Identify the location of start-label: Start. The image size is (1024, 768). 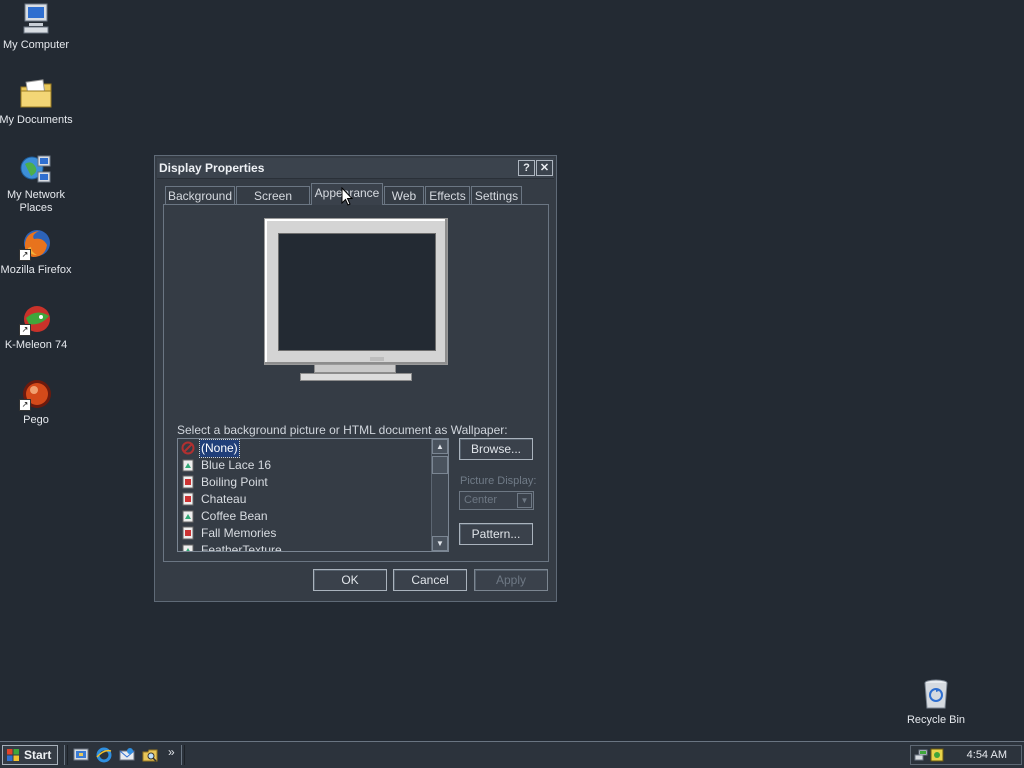
(38, 755).